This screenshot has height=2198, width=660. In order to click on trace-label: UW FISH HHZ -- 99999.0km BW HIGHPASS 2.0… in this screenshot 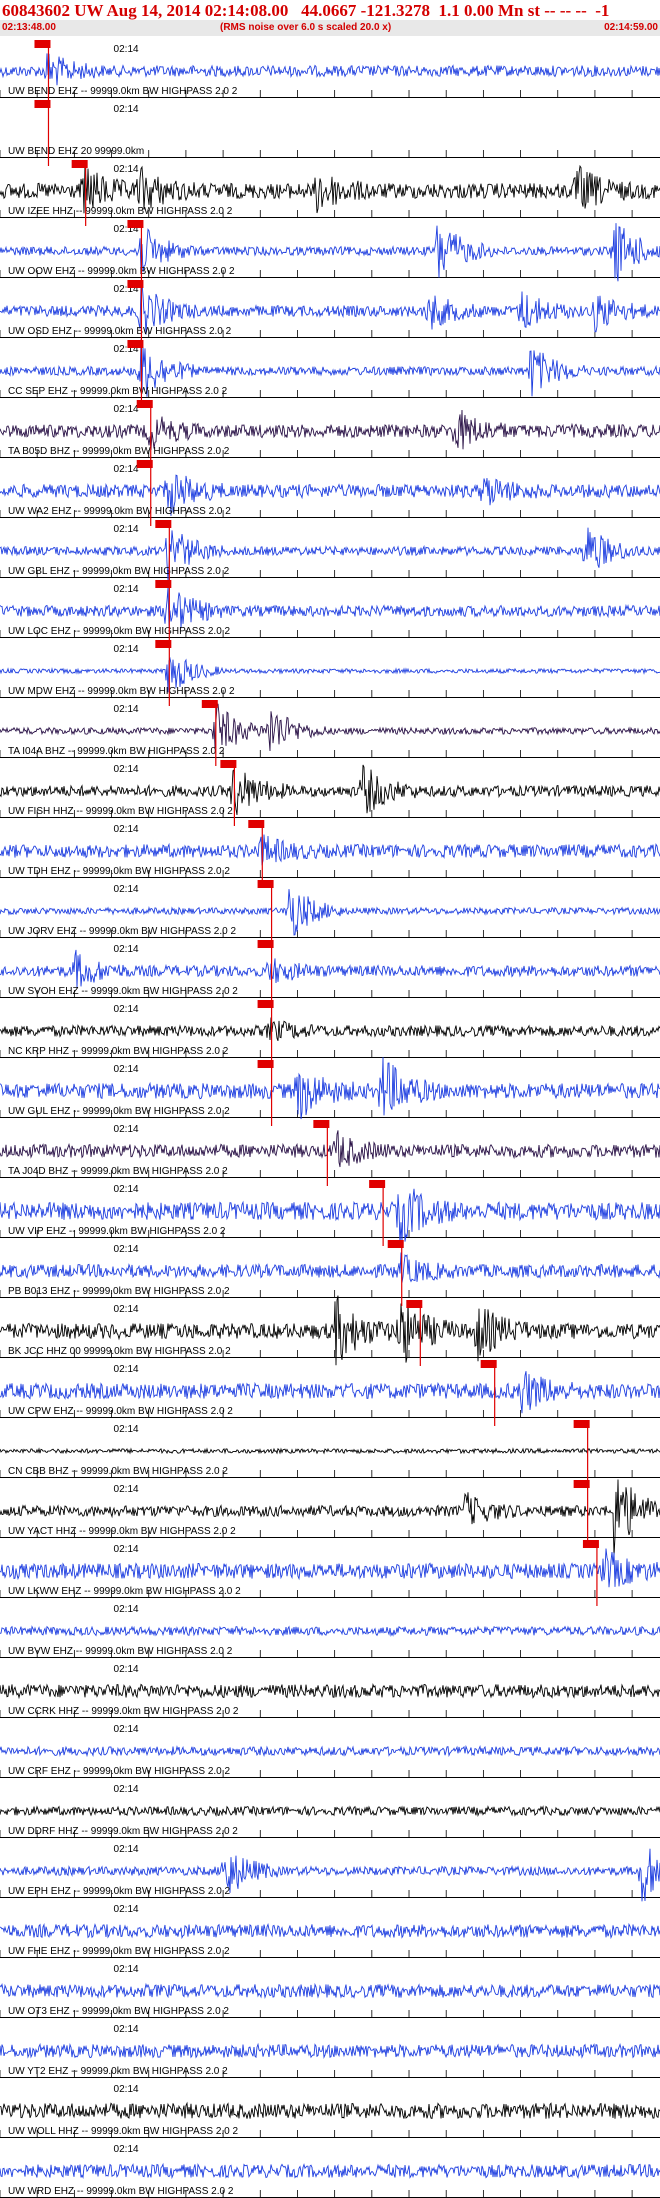, I will do `click(120, 811)`.